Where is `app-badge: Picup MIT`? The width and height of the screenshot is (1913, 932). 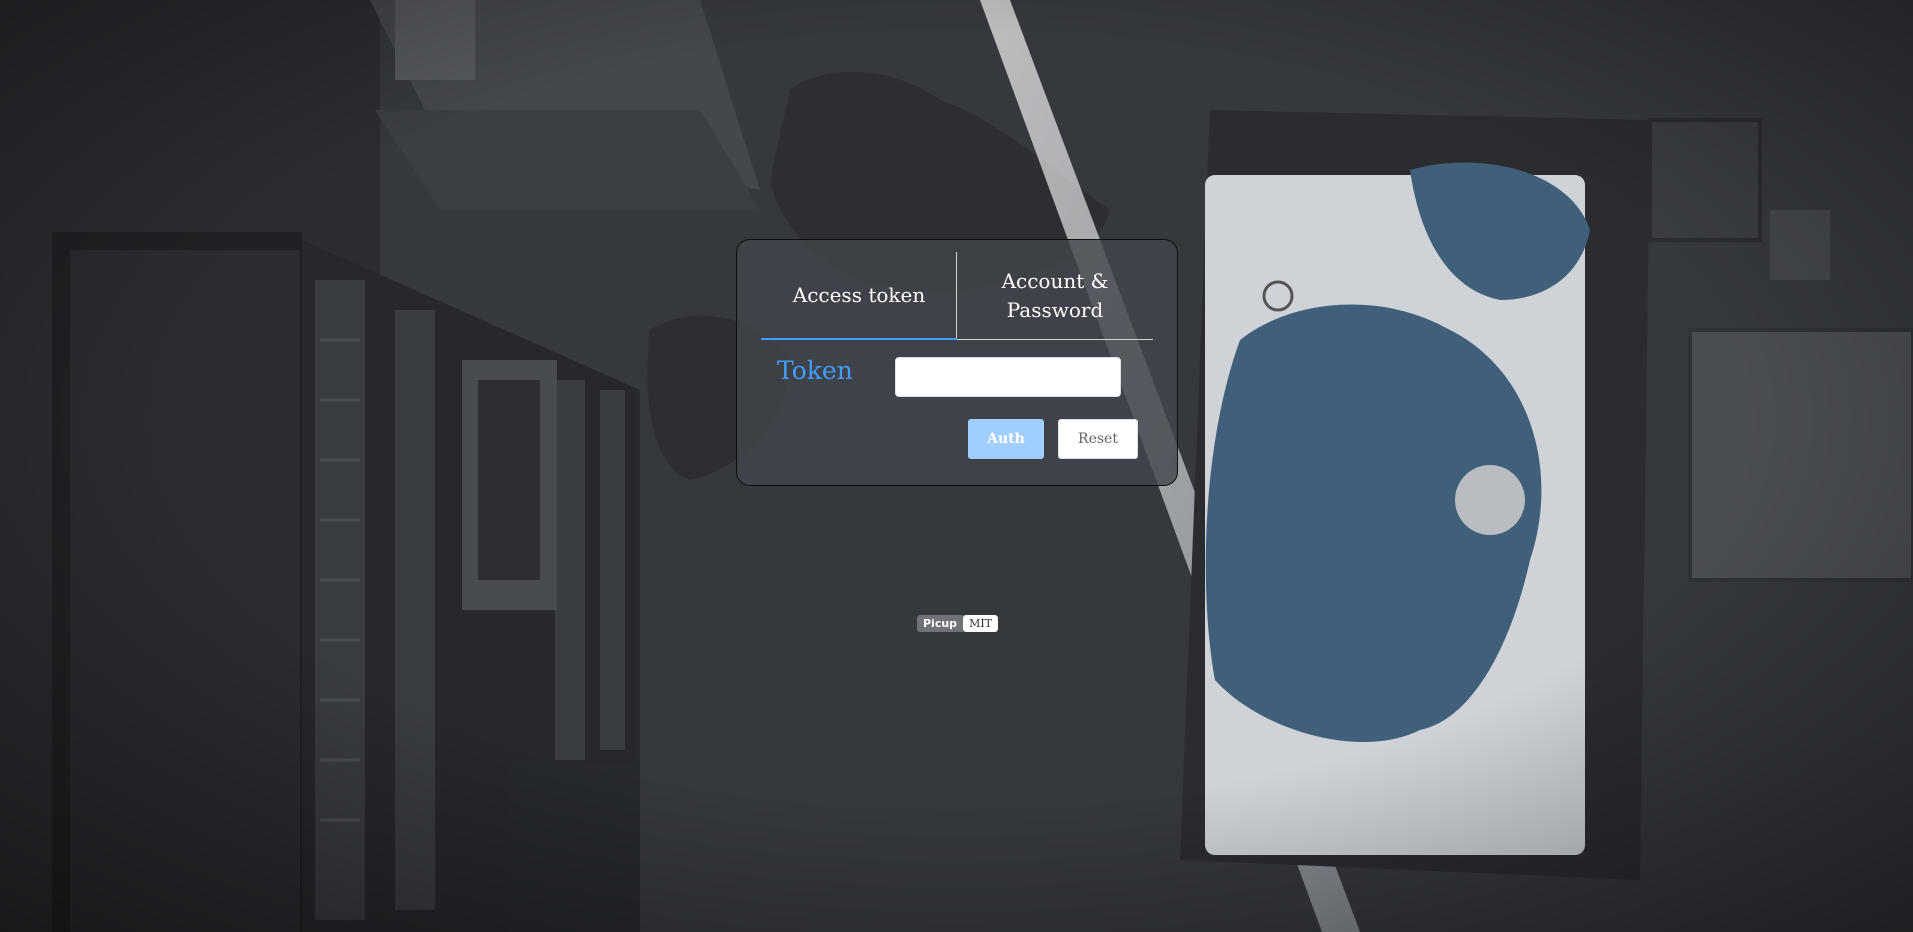 app-badge: Picup MIT is located at coordinates (958, 623).